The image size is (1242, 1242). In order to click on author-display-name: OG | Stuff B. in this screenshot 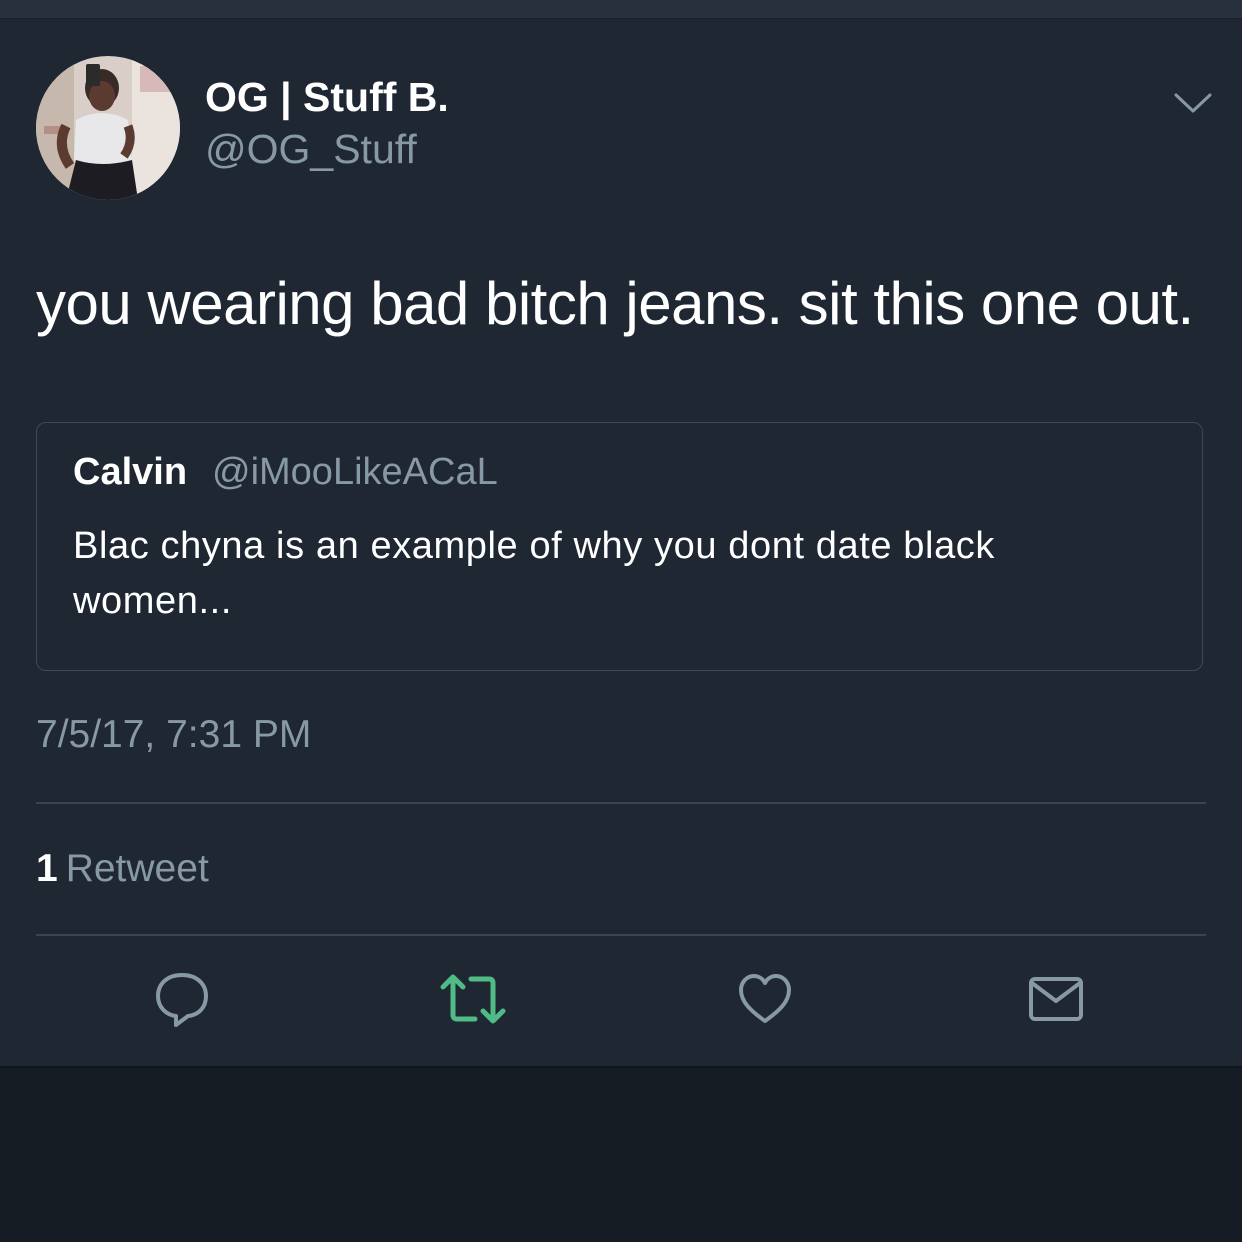, I will do `click(327, 97)`.